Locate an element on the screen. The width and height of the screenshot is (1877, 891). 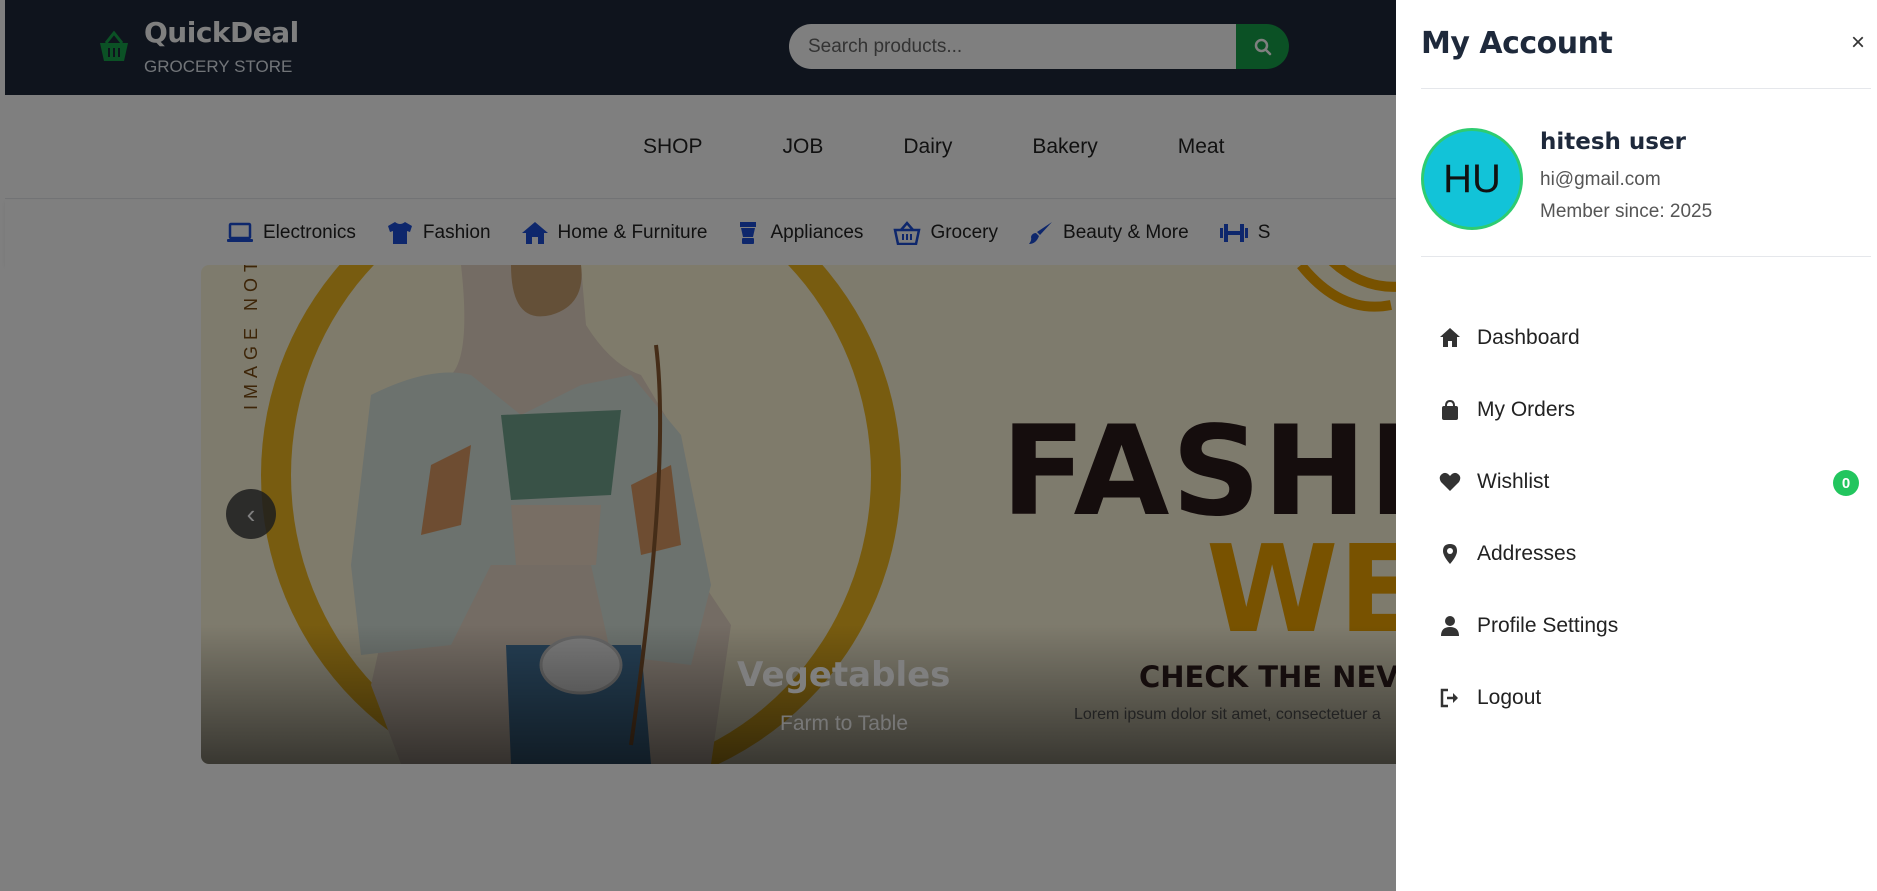
member-since: Member since: 2025 is located at coordinates (1626, 211).